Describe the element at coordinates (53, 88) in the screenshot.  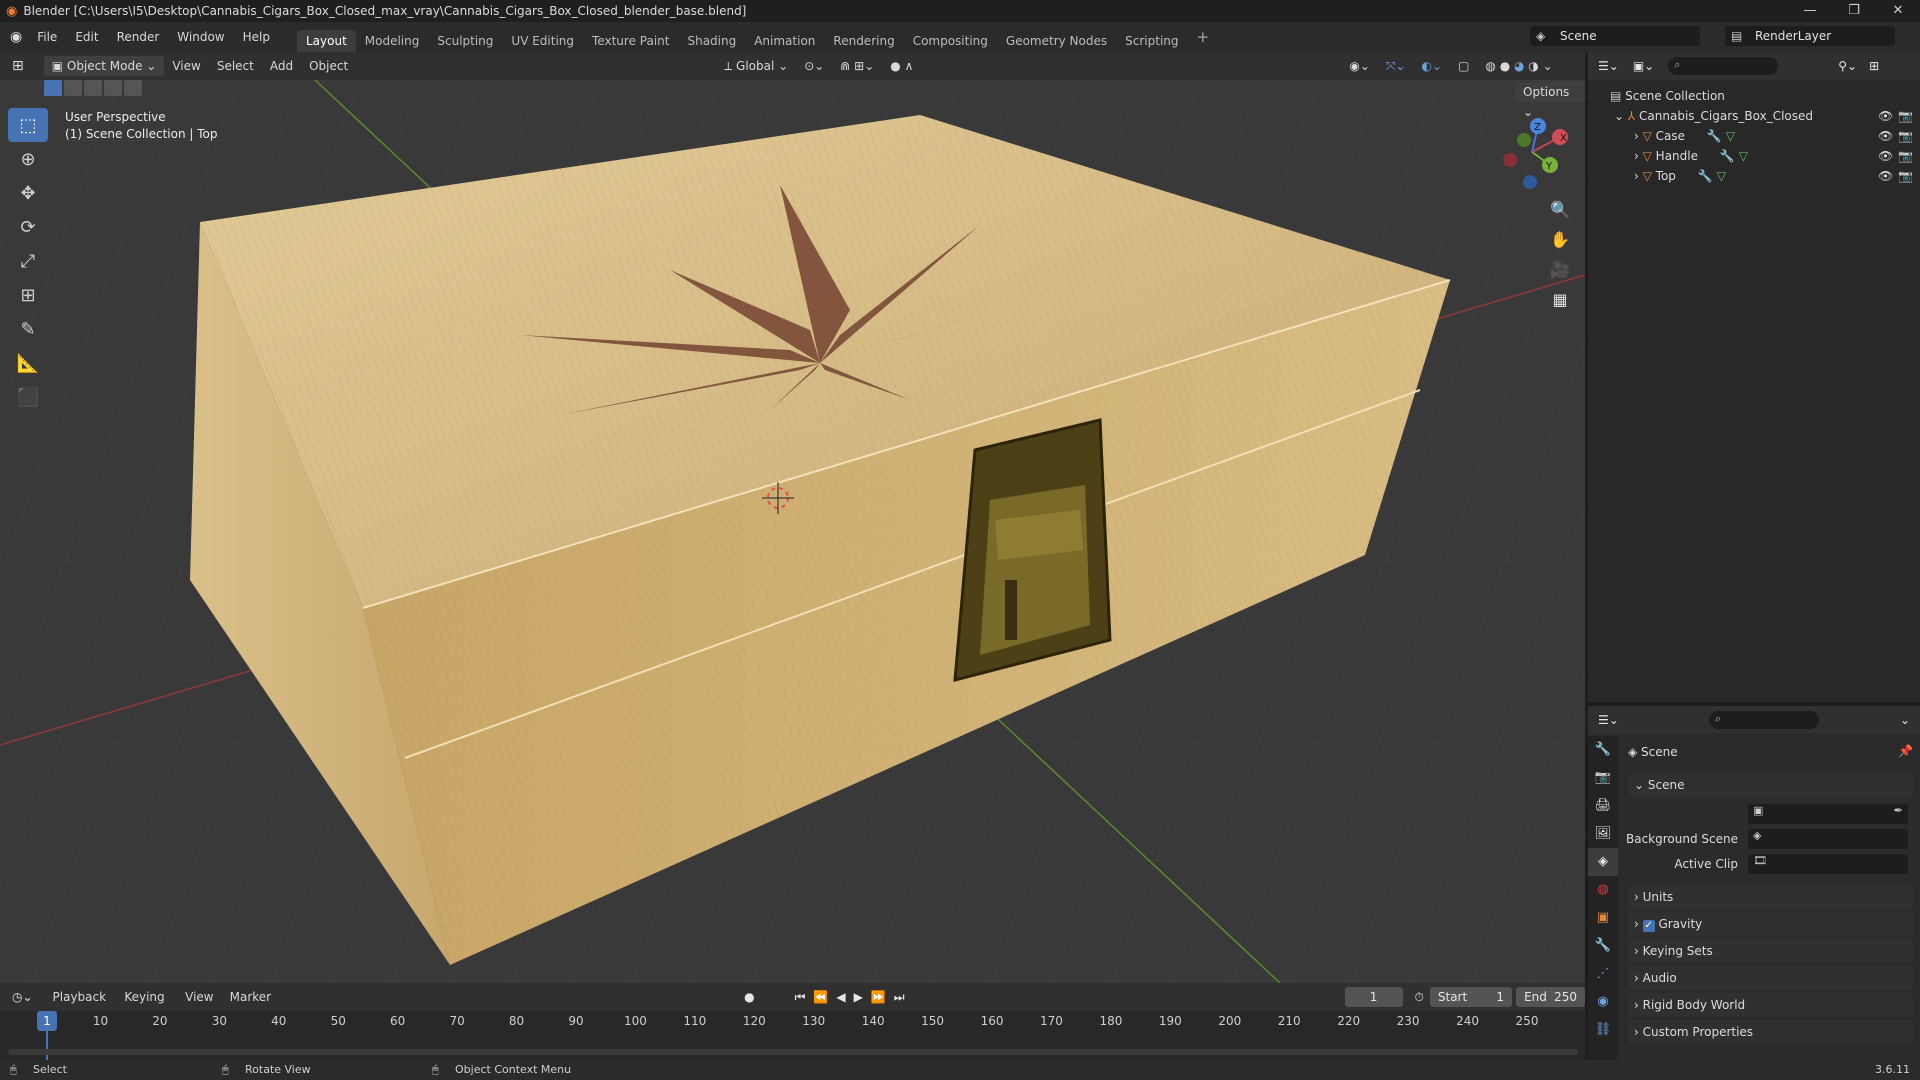
I see `select-new-icon` at that location.